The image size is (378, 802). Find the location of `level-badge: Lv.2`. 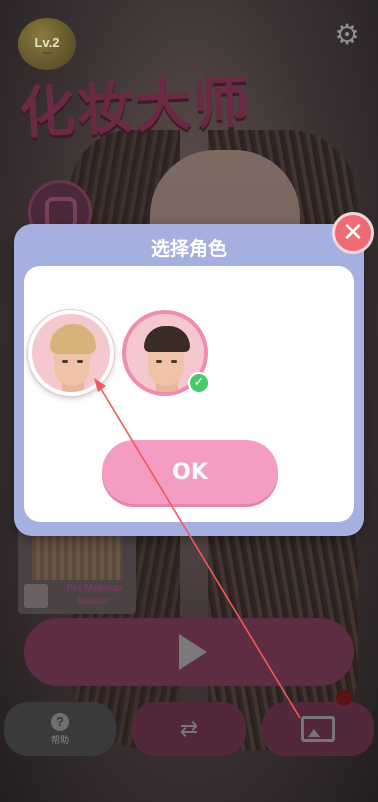

level-badge: Lv.2 is located at coordinates (47, 44).